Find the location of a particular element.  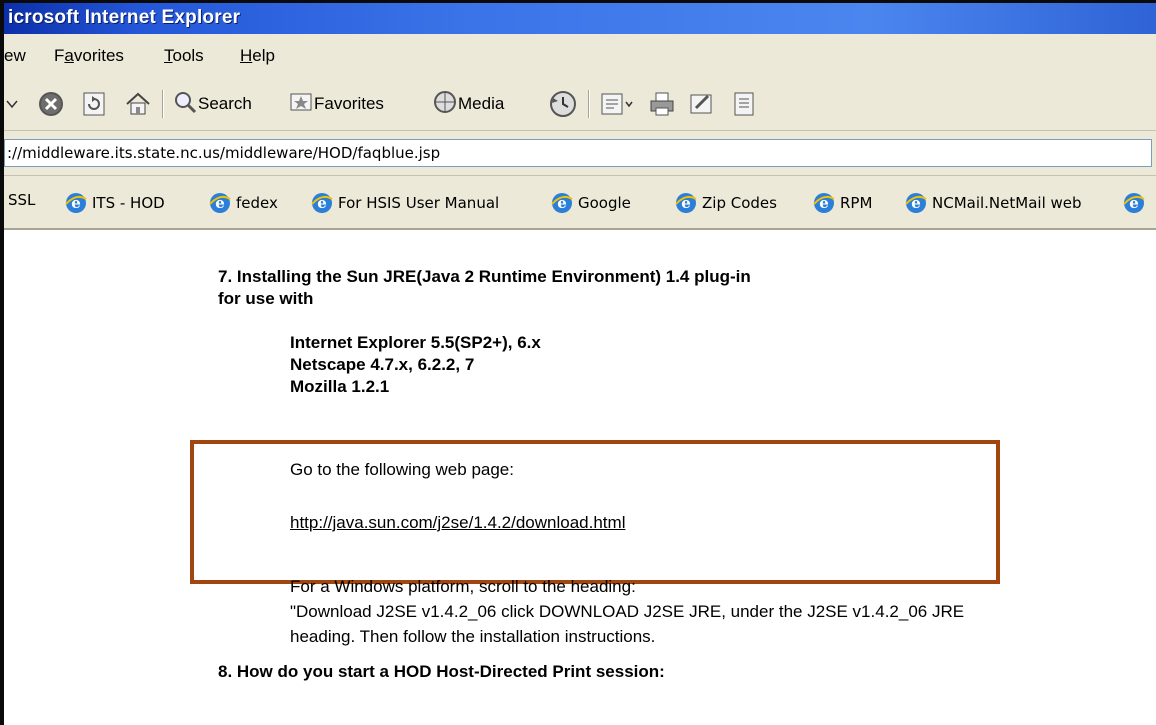

history-icon is located at coordinates (563, 104).